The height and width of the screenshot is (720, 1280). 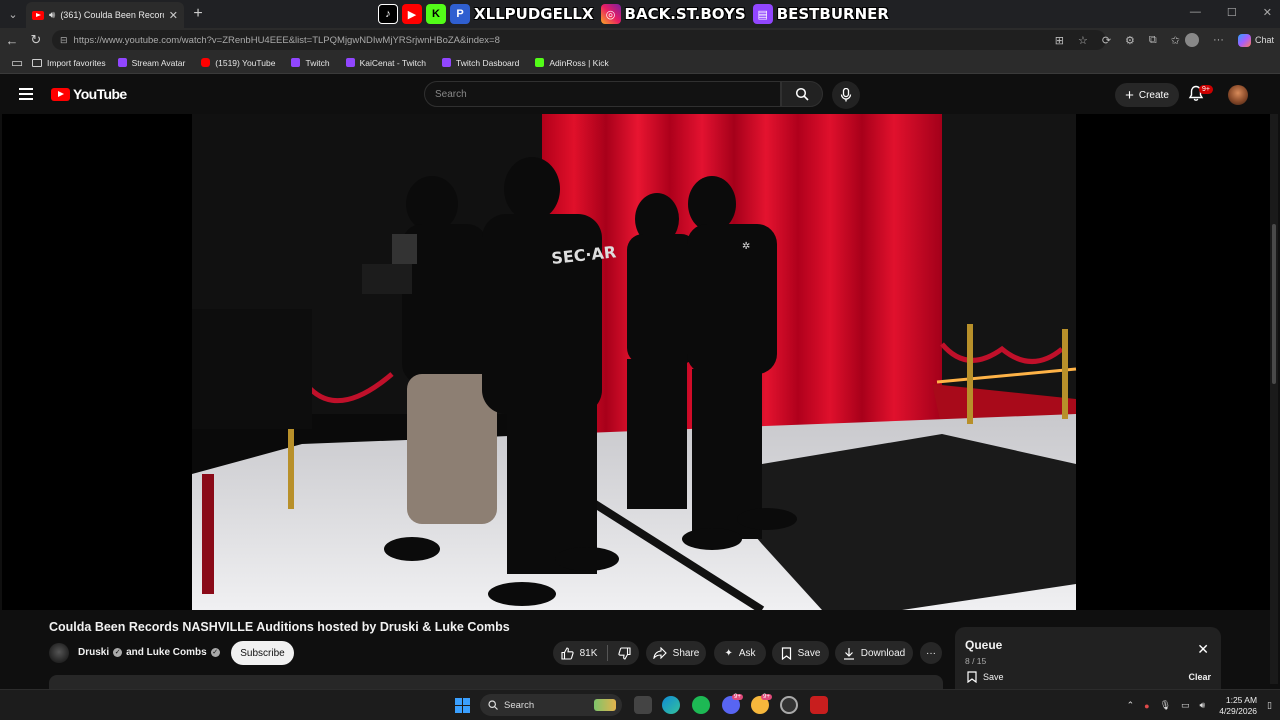 I want to click on browser-toolbar-right: ··· Chat, so click(x=1229, y=40).